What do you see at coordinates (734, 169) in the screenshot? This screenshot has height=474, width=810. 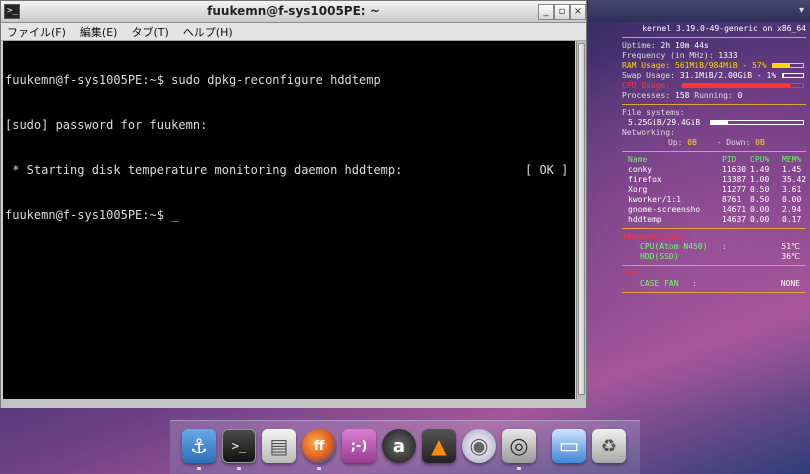 I see `process-pid: 11630` at bounding box center [734, 169].